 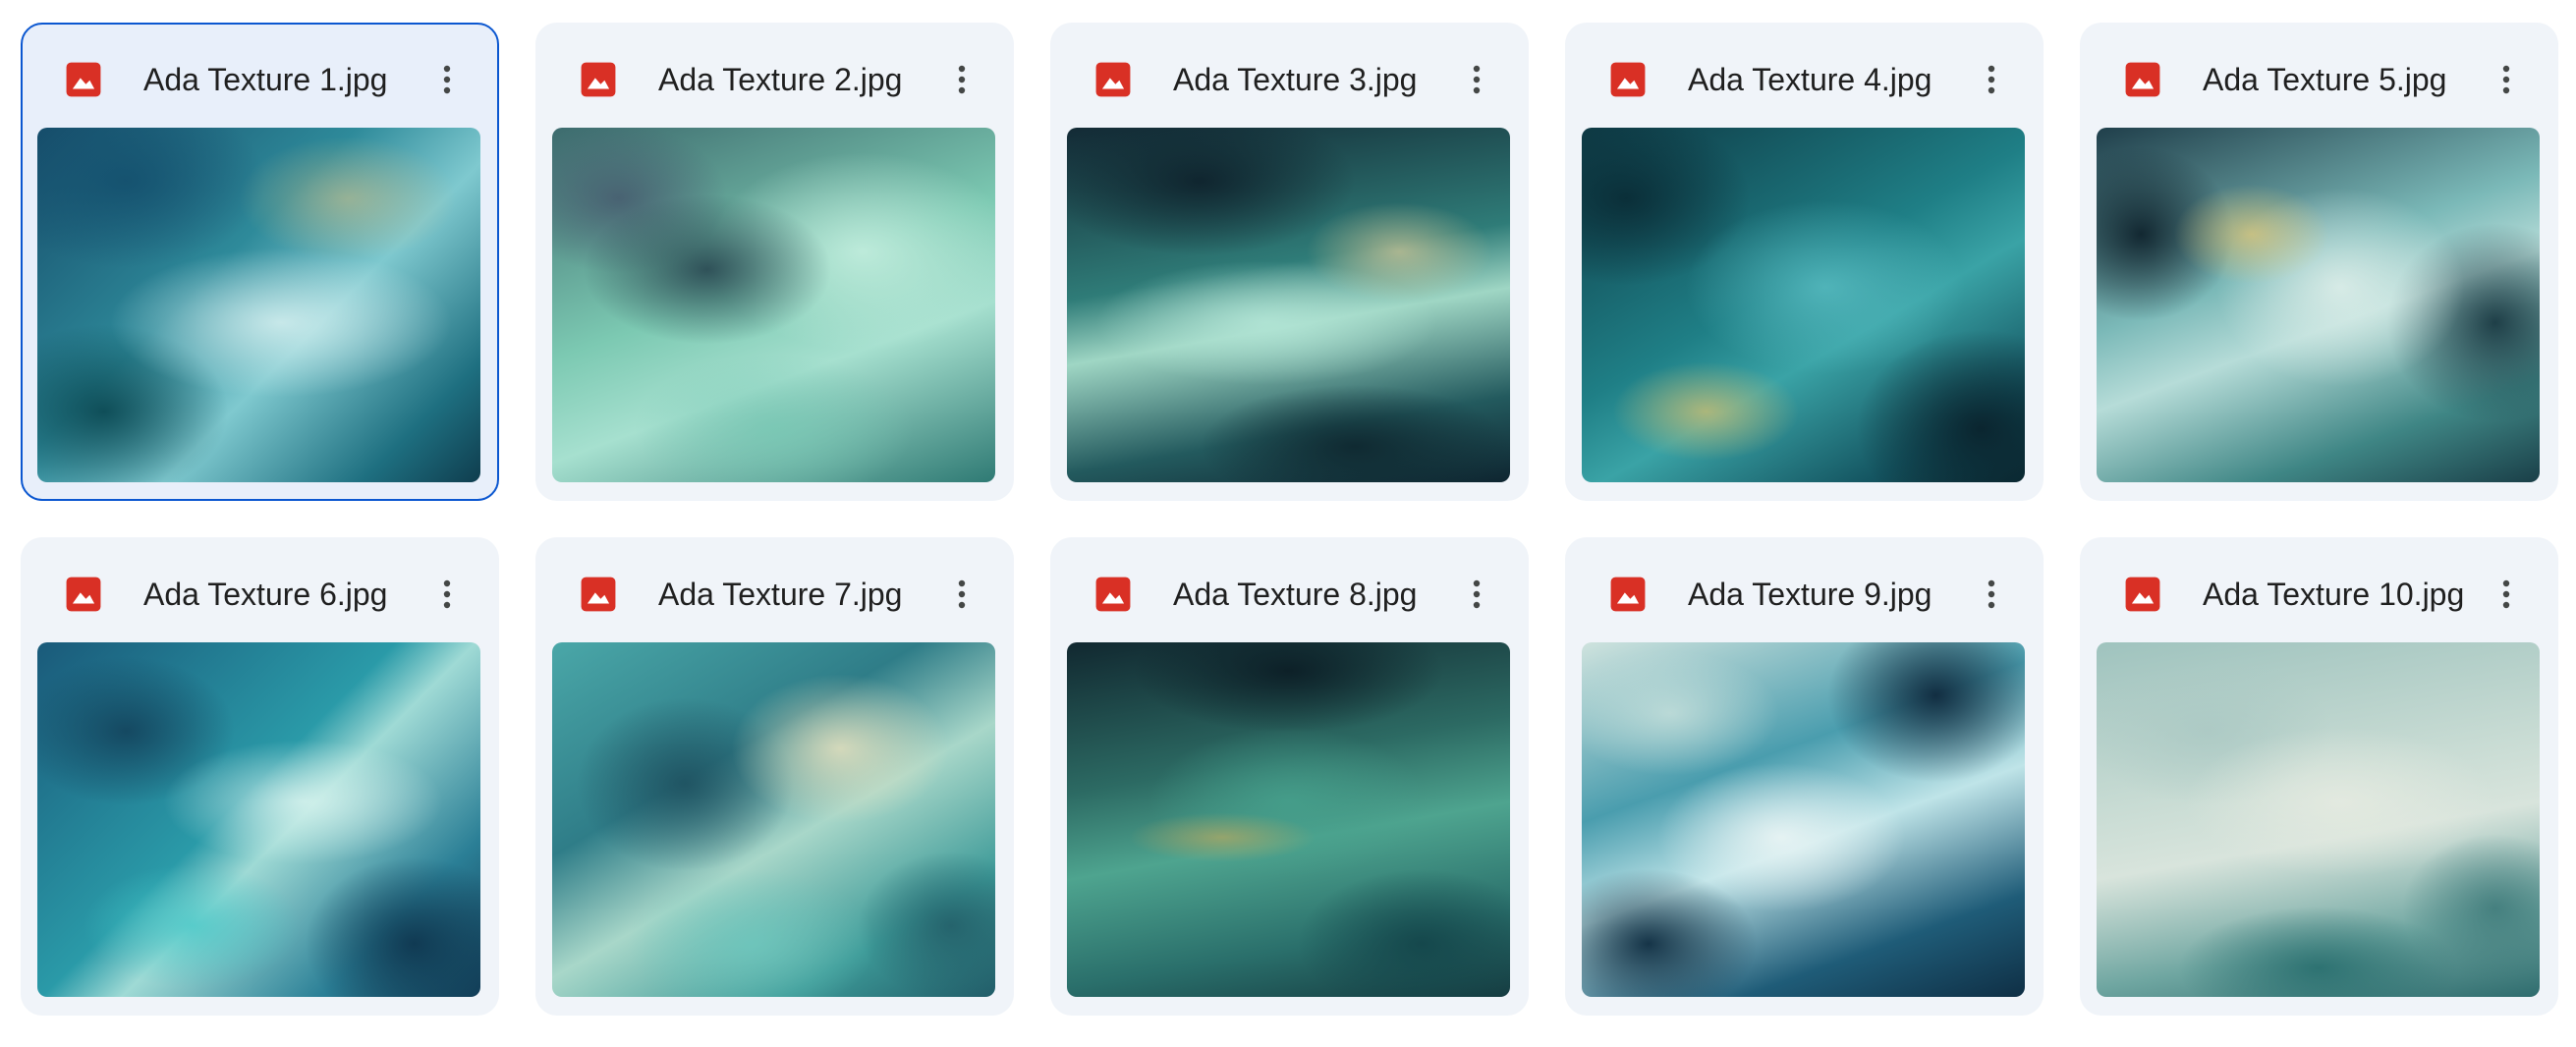 I want to click on file-card: Ada Texture 8.jpg, so click(x=1289, y=776).